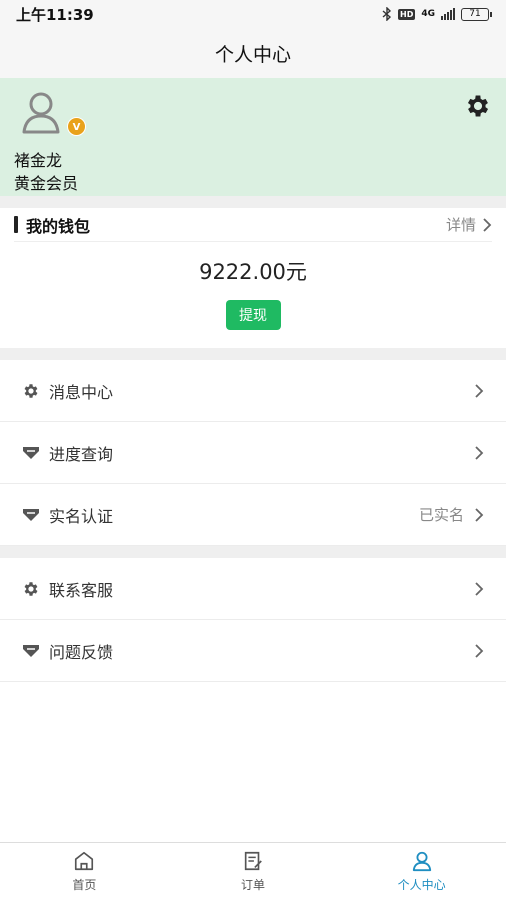 The image size is (506, 900). What do you see at coordinates (253, 391) in the screenshot?
I see `menu-item-message-center: 消息中心` at bounding box center [253, 391].